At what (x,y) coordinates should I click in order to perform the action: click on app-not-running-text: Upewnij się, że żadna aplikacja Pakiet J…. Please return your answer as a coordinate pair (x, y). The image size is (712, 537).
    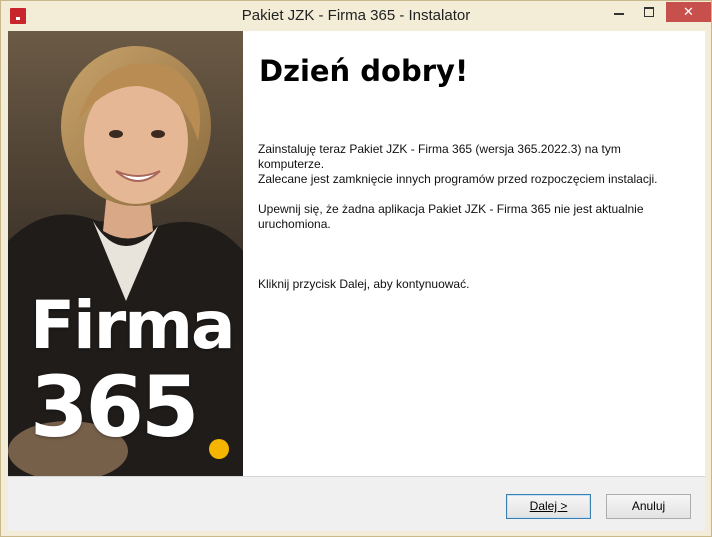
    Looking at the image, I should click on (451, 216).